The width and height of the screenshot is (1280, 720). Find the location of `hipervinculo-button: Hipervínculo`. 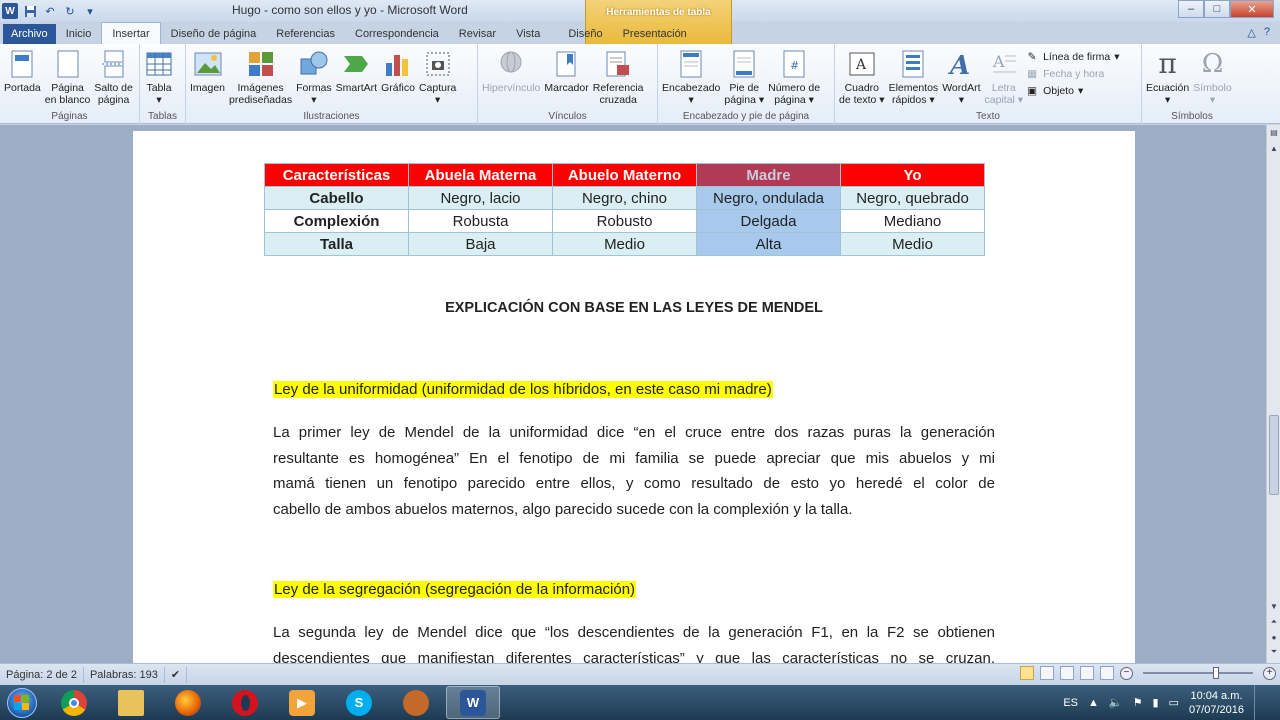

hipervinculo-button: Hipervínculo is located at coordinates (511, 71).